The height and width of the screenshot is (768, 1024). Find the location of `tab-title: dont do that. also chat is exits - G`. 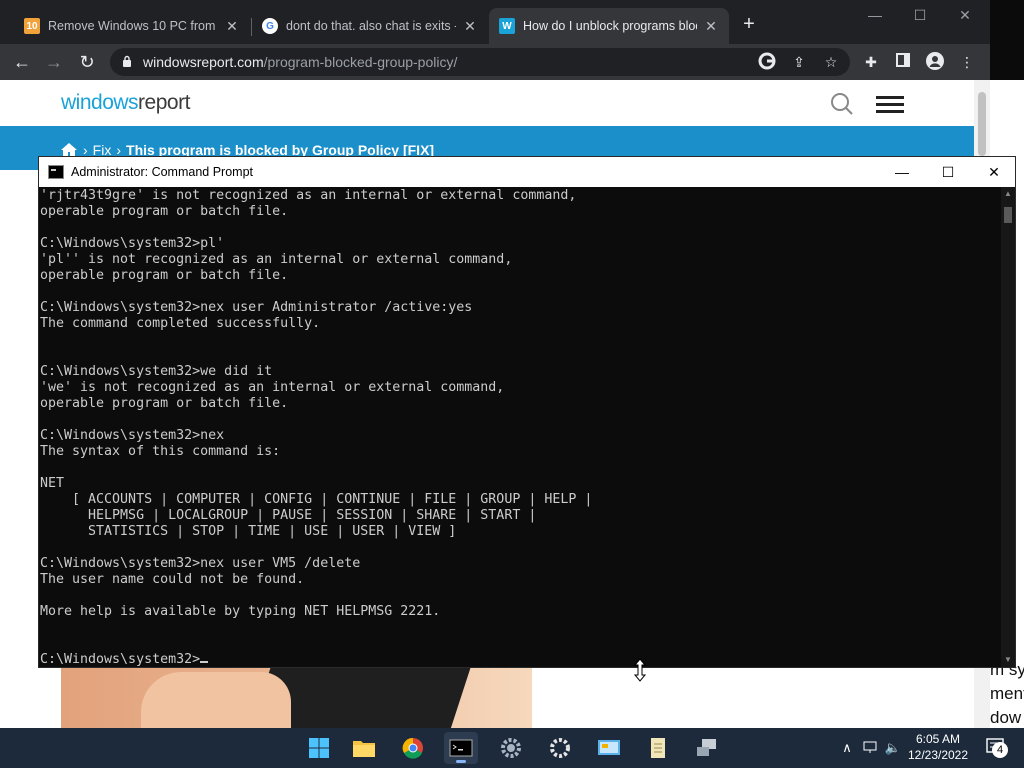

tab-title: dont do that. also chat is exits - G is located at coordinates (371, 26).